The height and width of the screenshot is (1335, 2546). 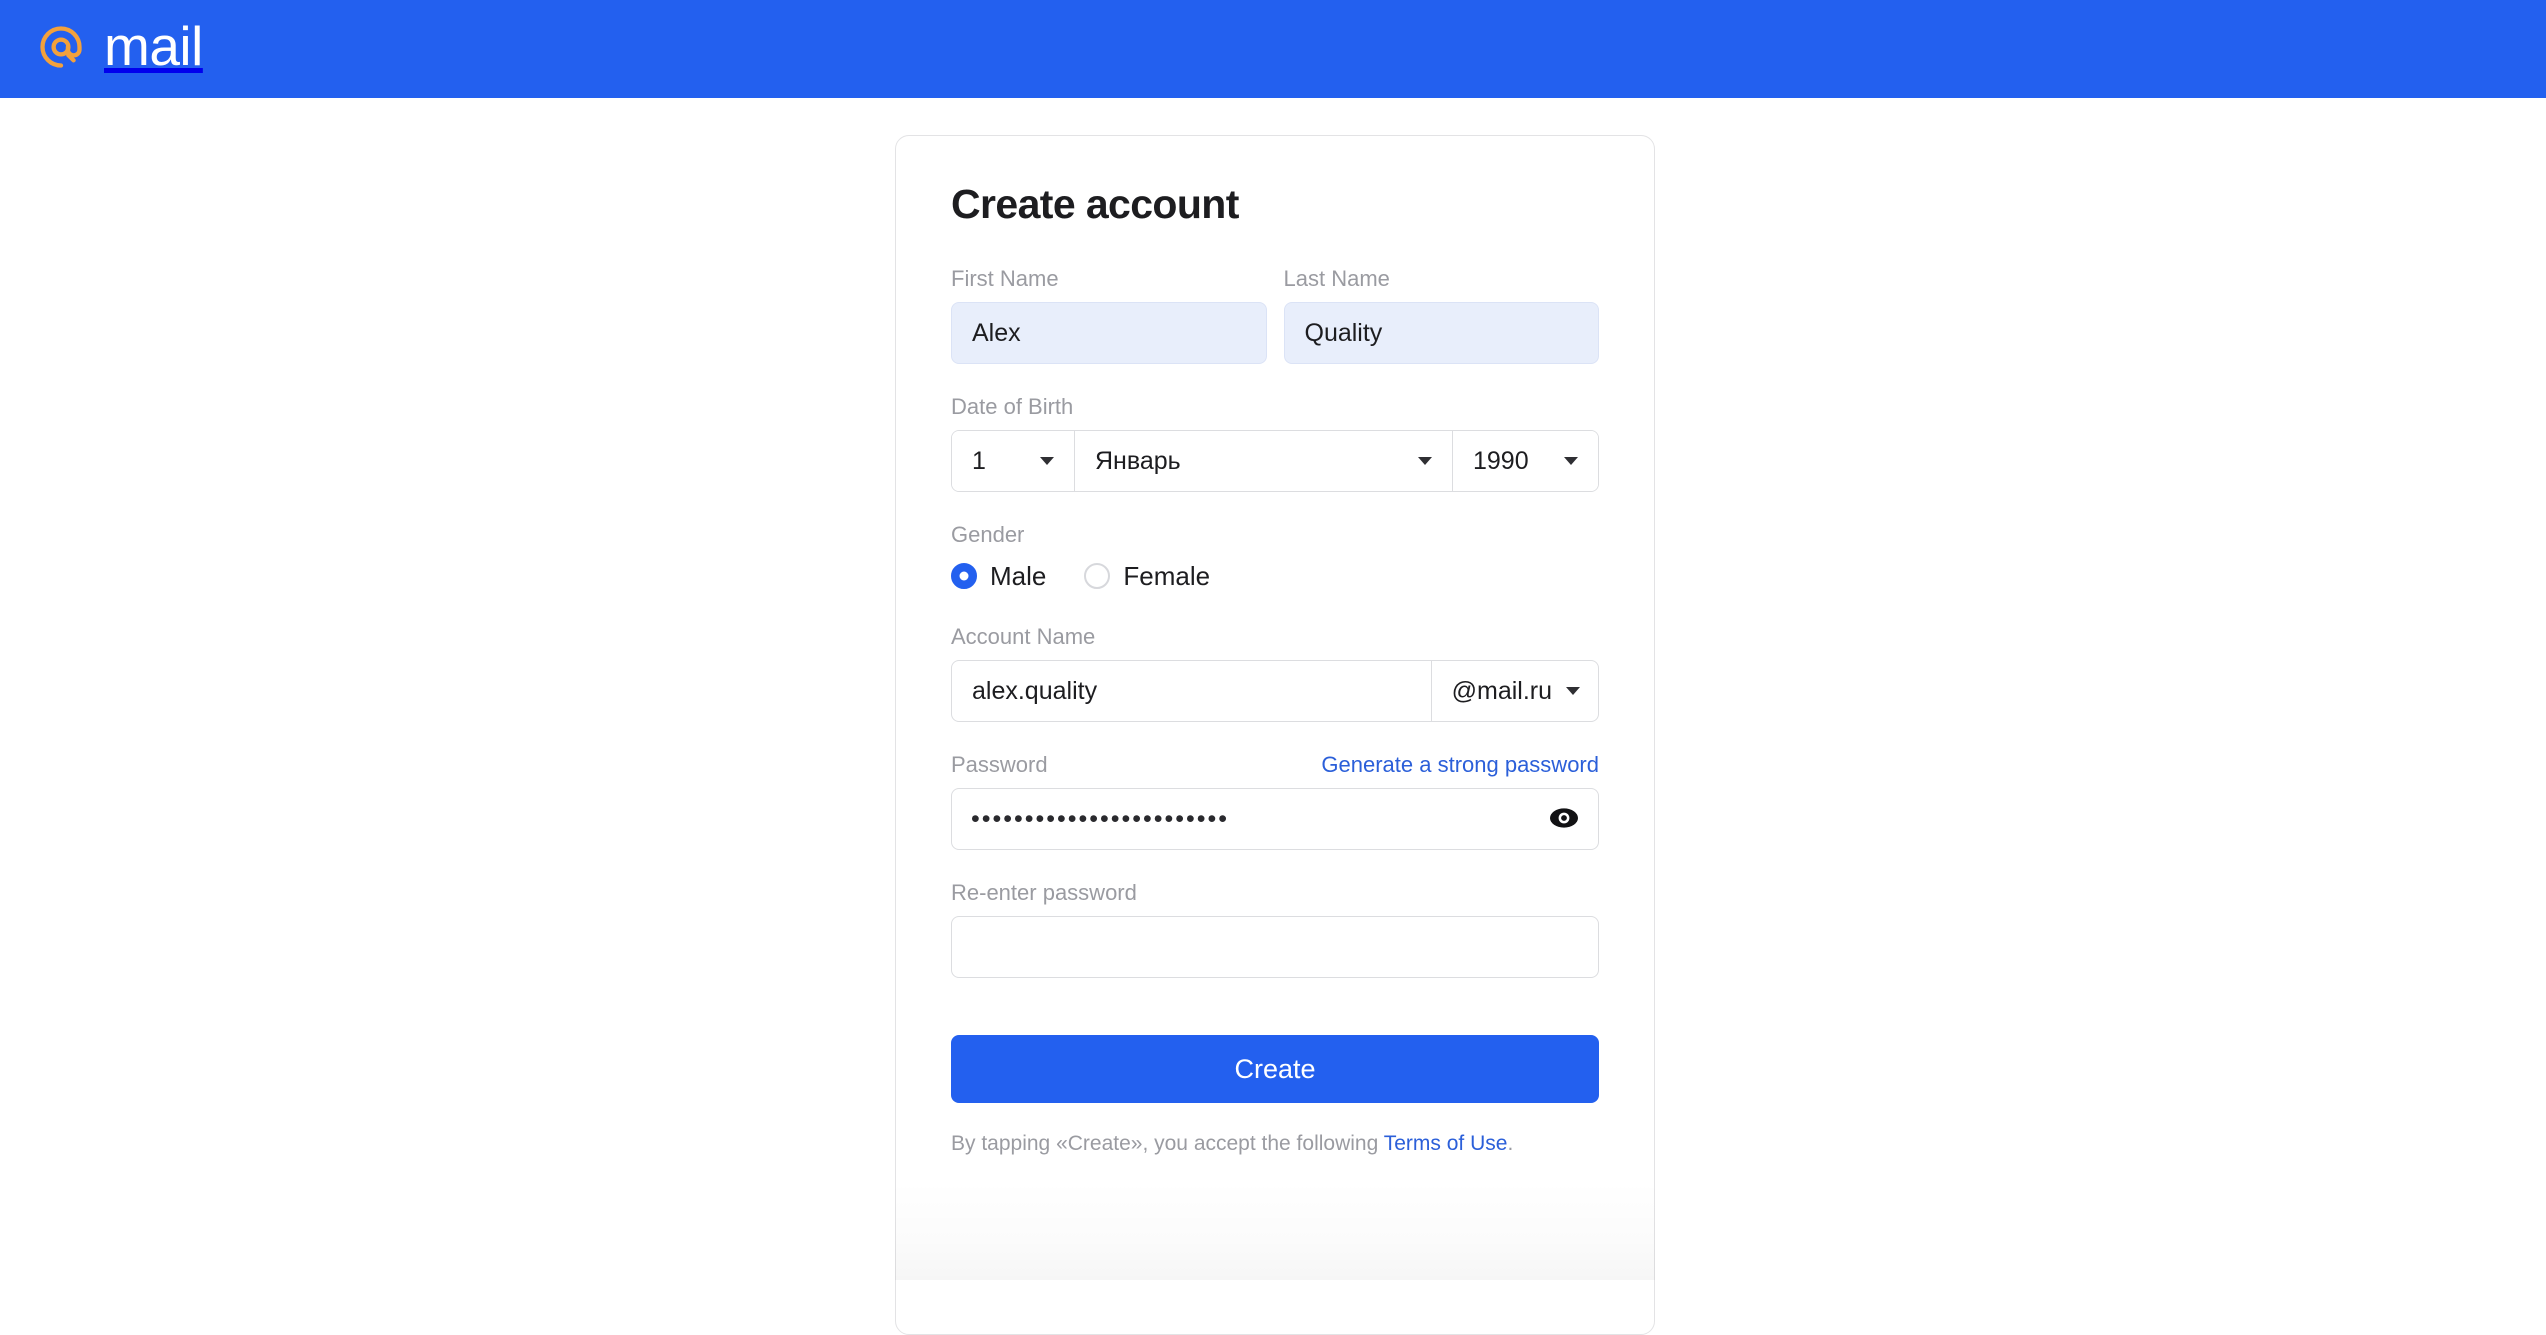 I want to click on password-field-group: ••••••••••••••••••••••••, so click(x=1275, y=819).